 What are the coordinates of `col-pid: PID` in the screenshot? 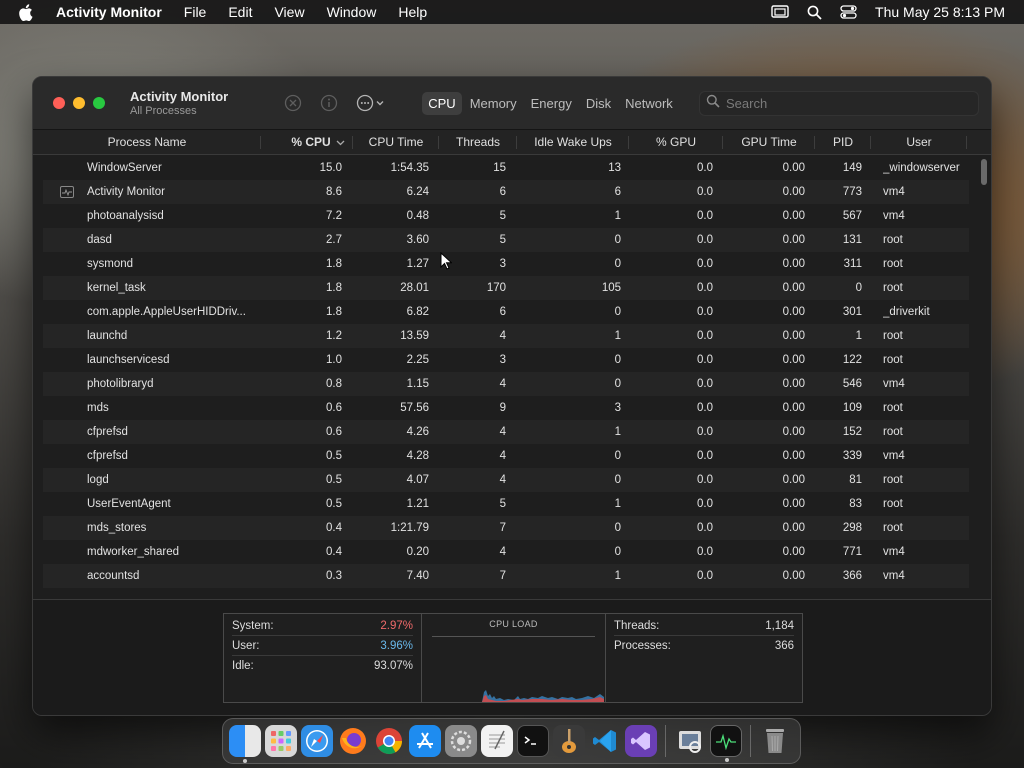 It's located at (843, 142).